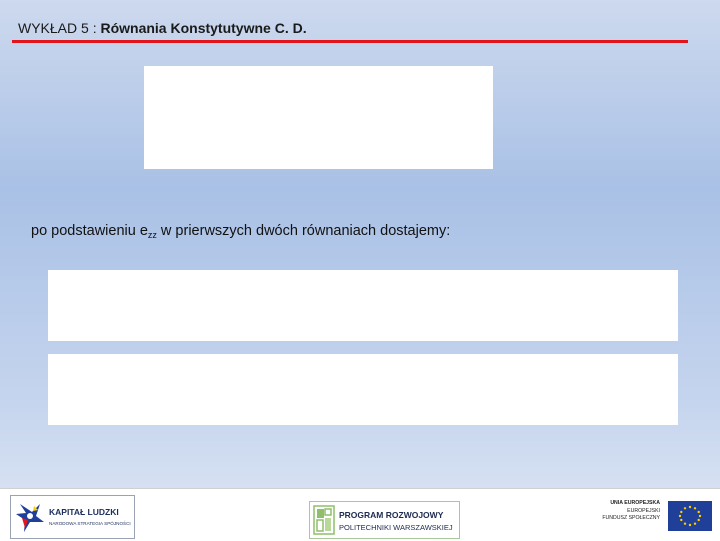  Describe the element at coordinates (635, 503) in the screenshot. I see `ue-line-1: UNIA EUROPEJSKA` at that location.